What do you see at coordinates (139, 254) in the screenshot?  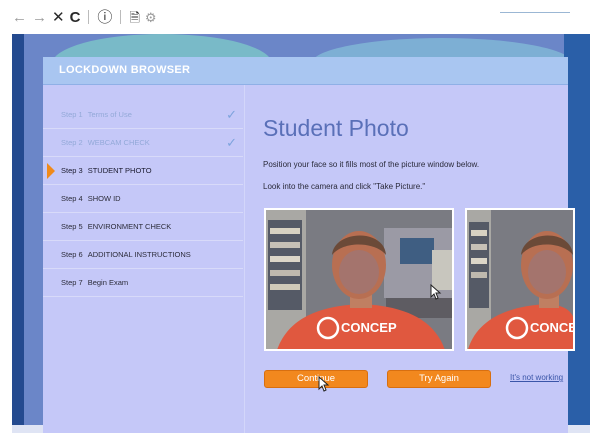 I see `step-label: ADDITIONAL INSTRUCTIONS` at bounding box center [139, 254].